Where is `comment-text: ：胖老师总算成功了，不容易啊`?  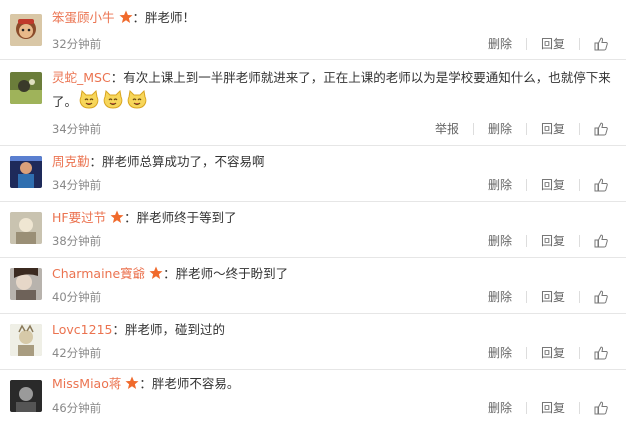 comment-text: ：胖老师总算成功了，不容易啊 is located at coordinates (177, 161).